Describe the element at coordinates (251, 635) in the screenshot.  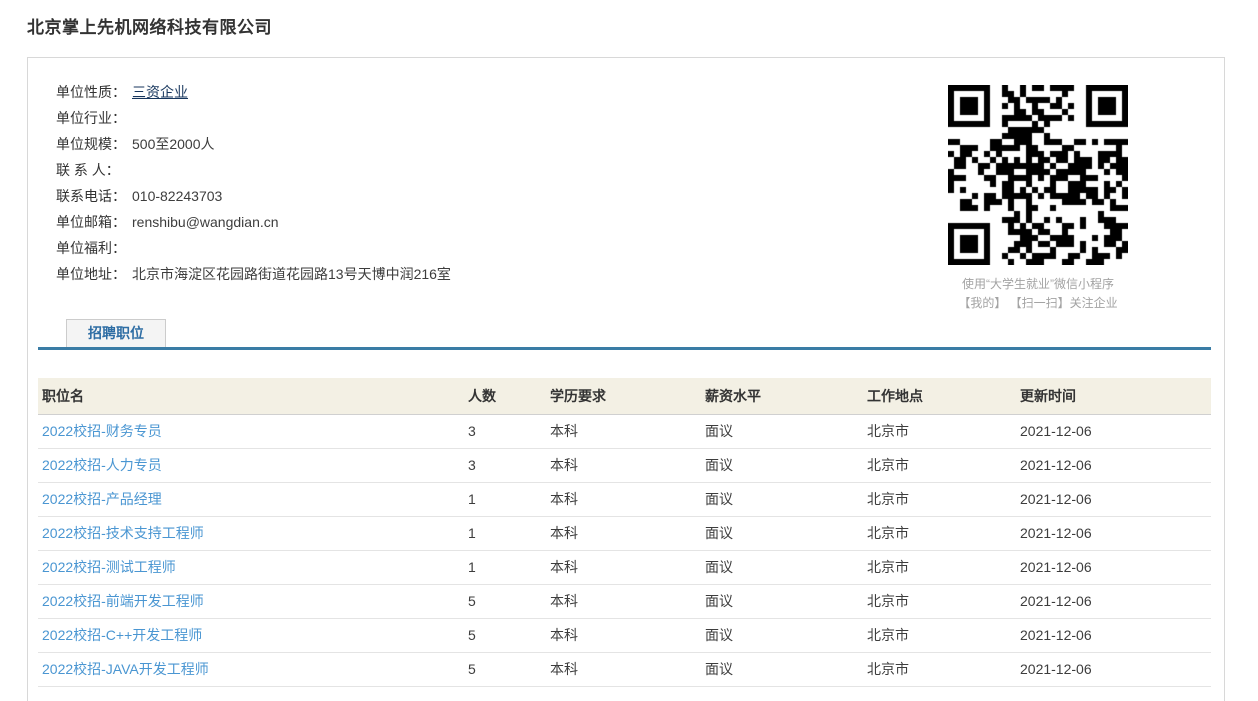
I see `job-title-cell: 2022校招-C++开发工程师` at that location.